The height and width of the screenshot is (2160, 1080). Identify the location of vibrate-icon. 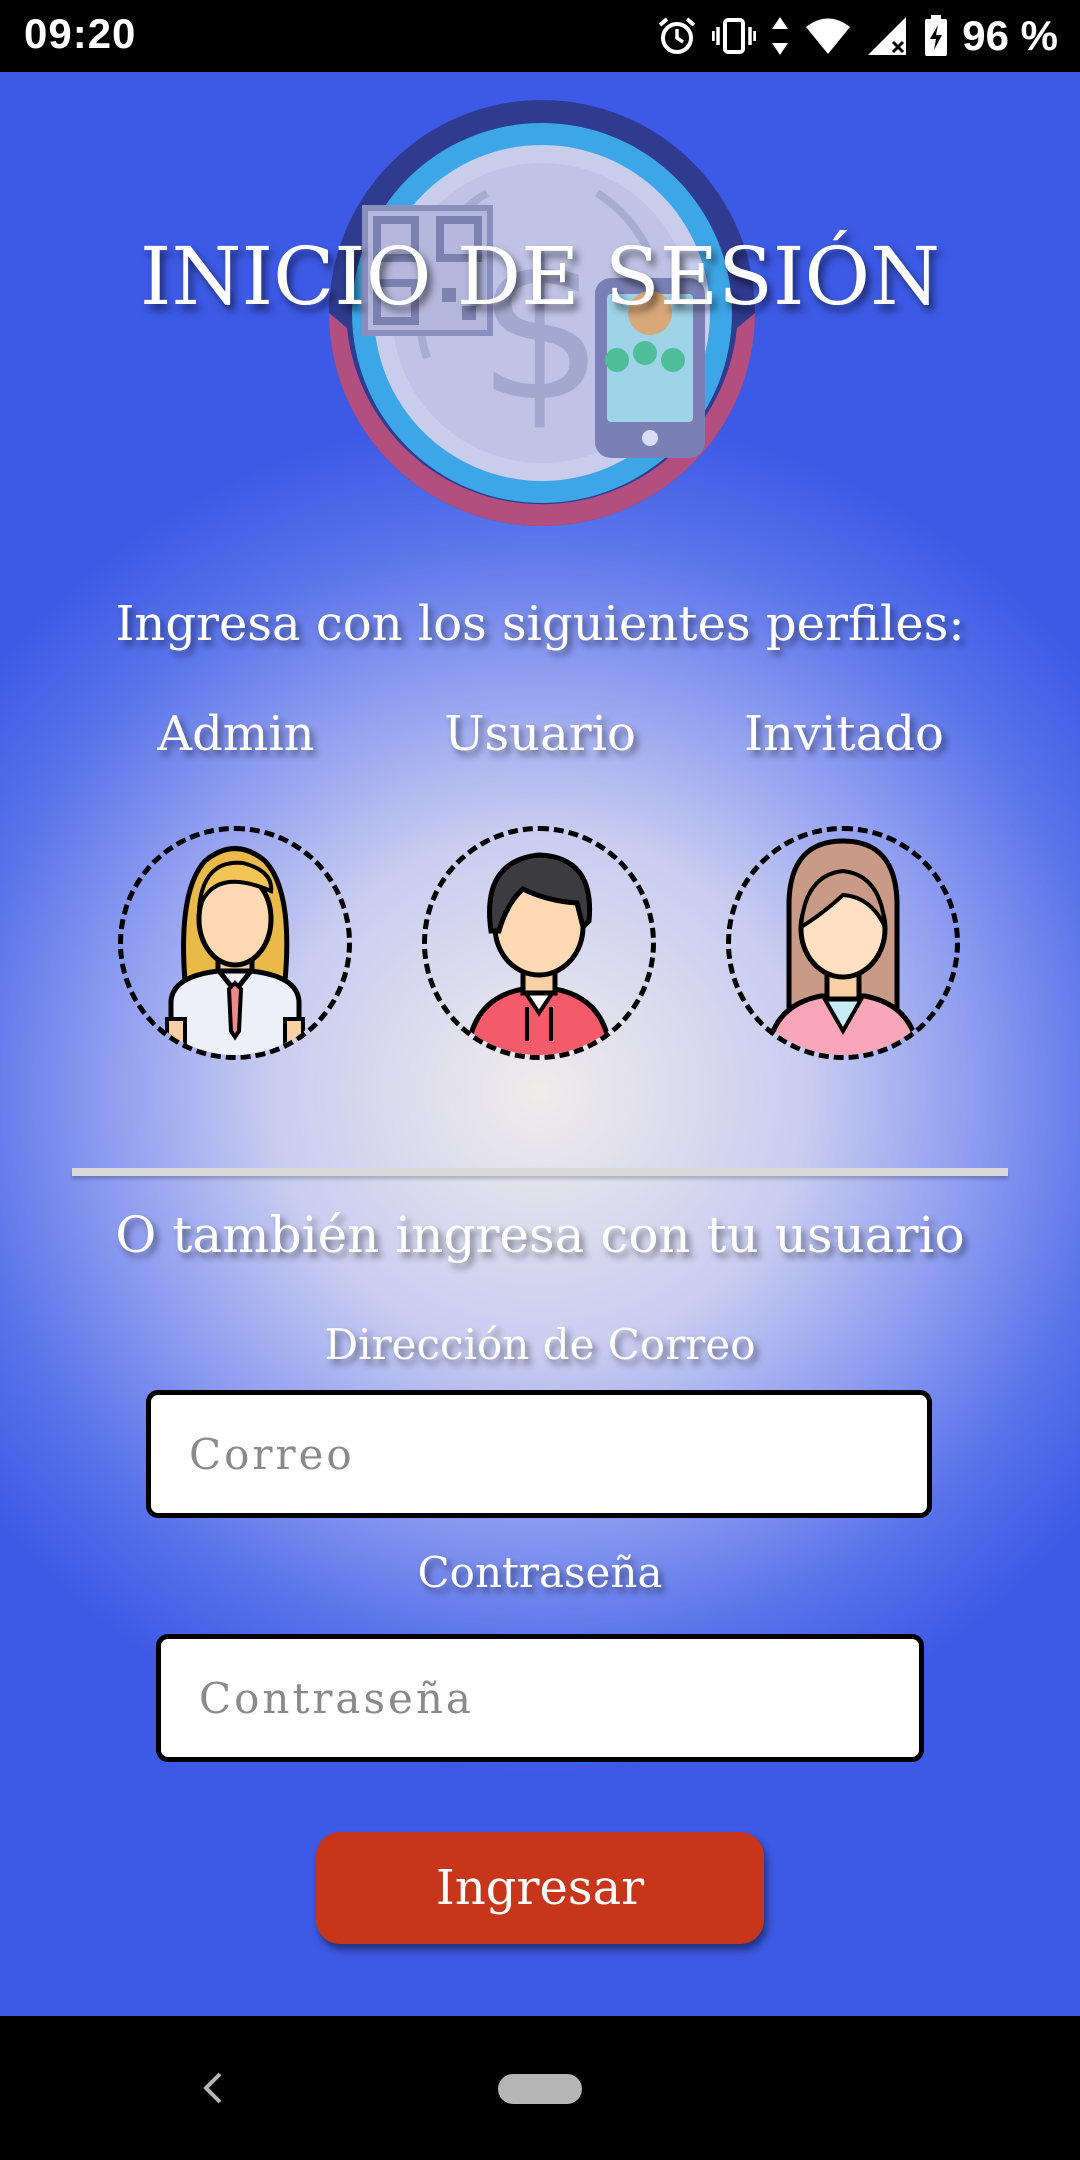
(734, 36).